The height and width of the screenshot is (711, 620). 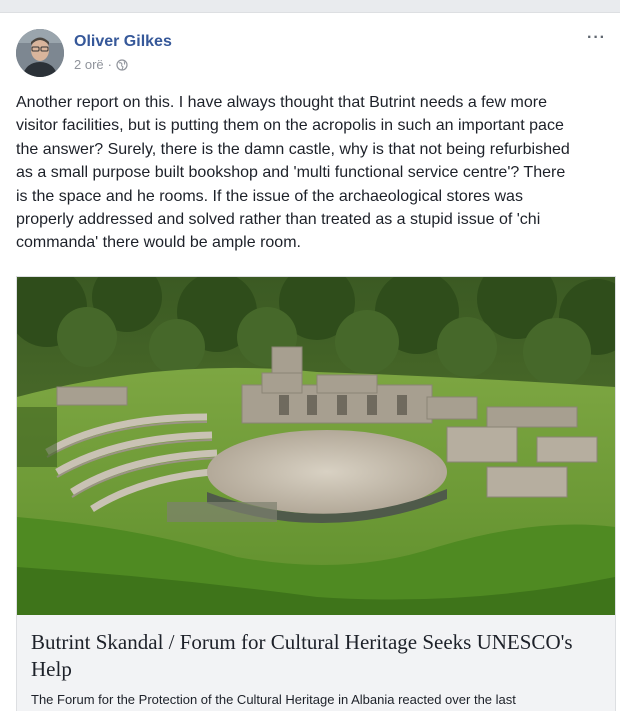 I want to click on globe-icon, so click(x=122, y=64).